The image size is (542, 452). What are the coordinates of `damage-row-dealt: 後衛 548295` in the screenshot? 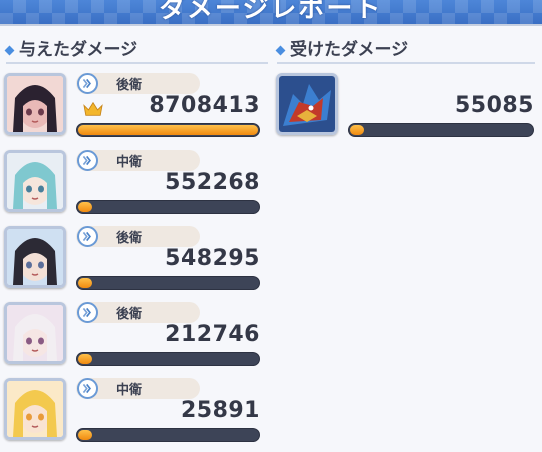 It's located at (133, 260).